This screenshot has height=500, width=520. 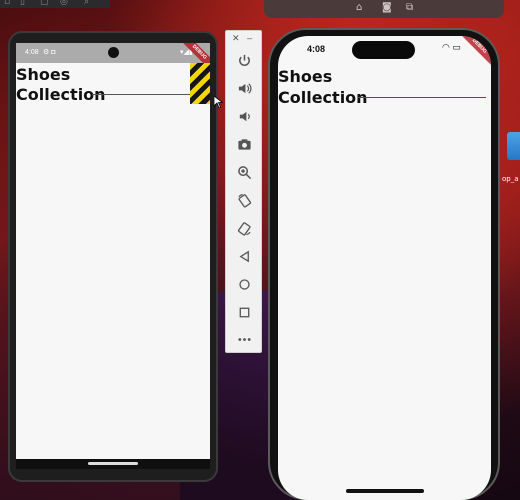 I want to click on simulator-title-bar: ⌂ ◙ ⧉, so click(x=384, y=9).